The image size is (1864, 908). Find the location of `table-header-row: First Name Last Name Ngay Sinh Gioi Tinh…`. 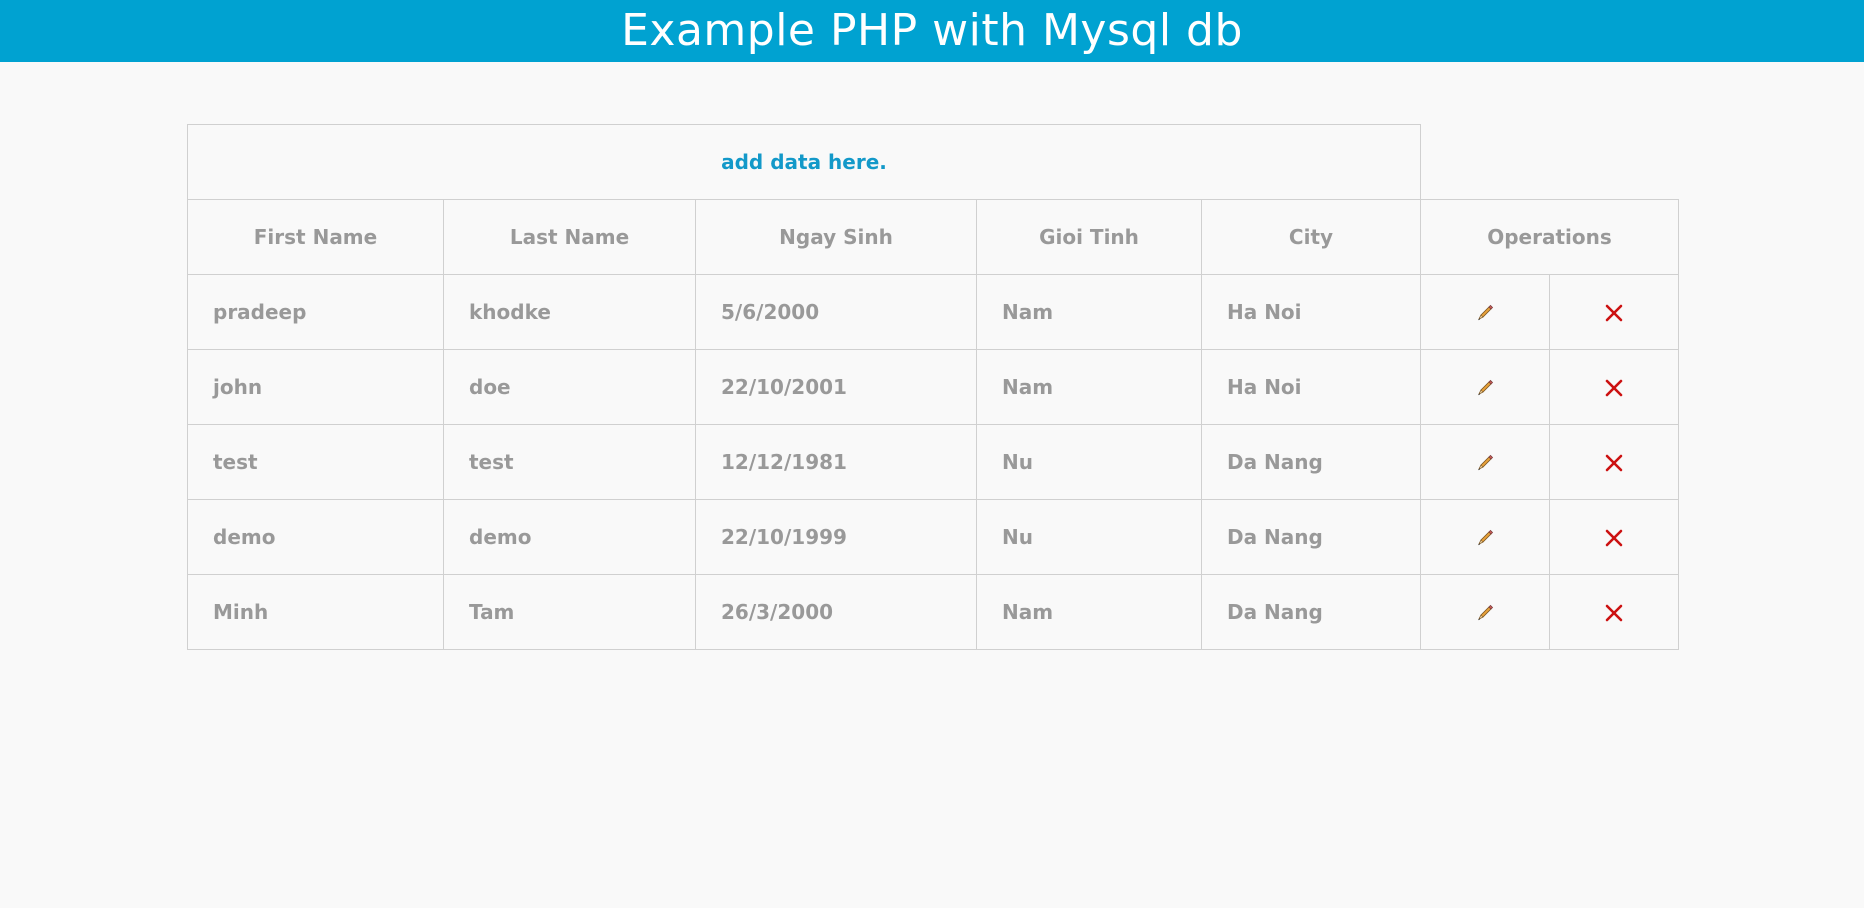

table-header-row: First Name Last Name Ngay Sinh Gioi Tinh… is located at coordinates (933, 237).